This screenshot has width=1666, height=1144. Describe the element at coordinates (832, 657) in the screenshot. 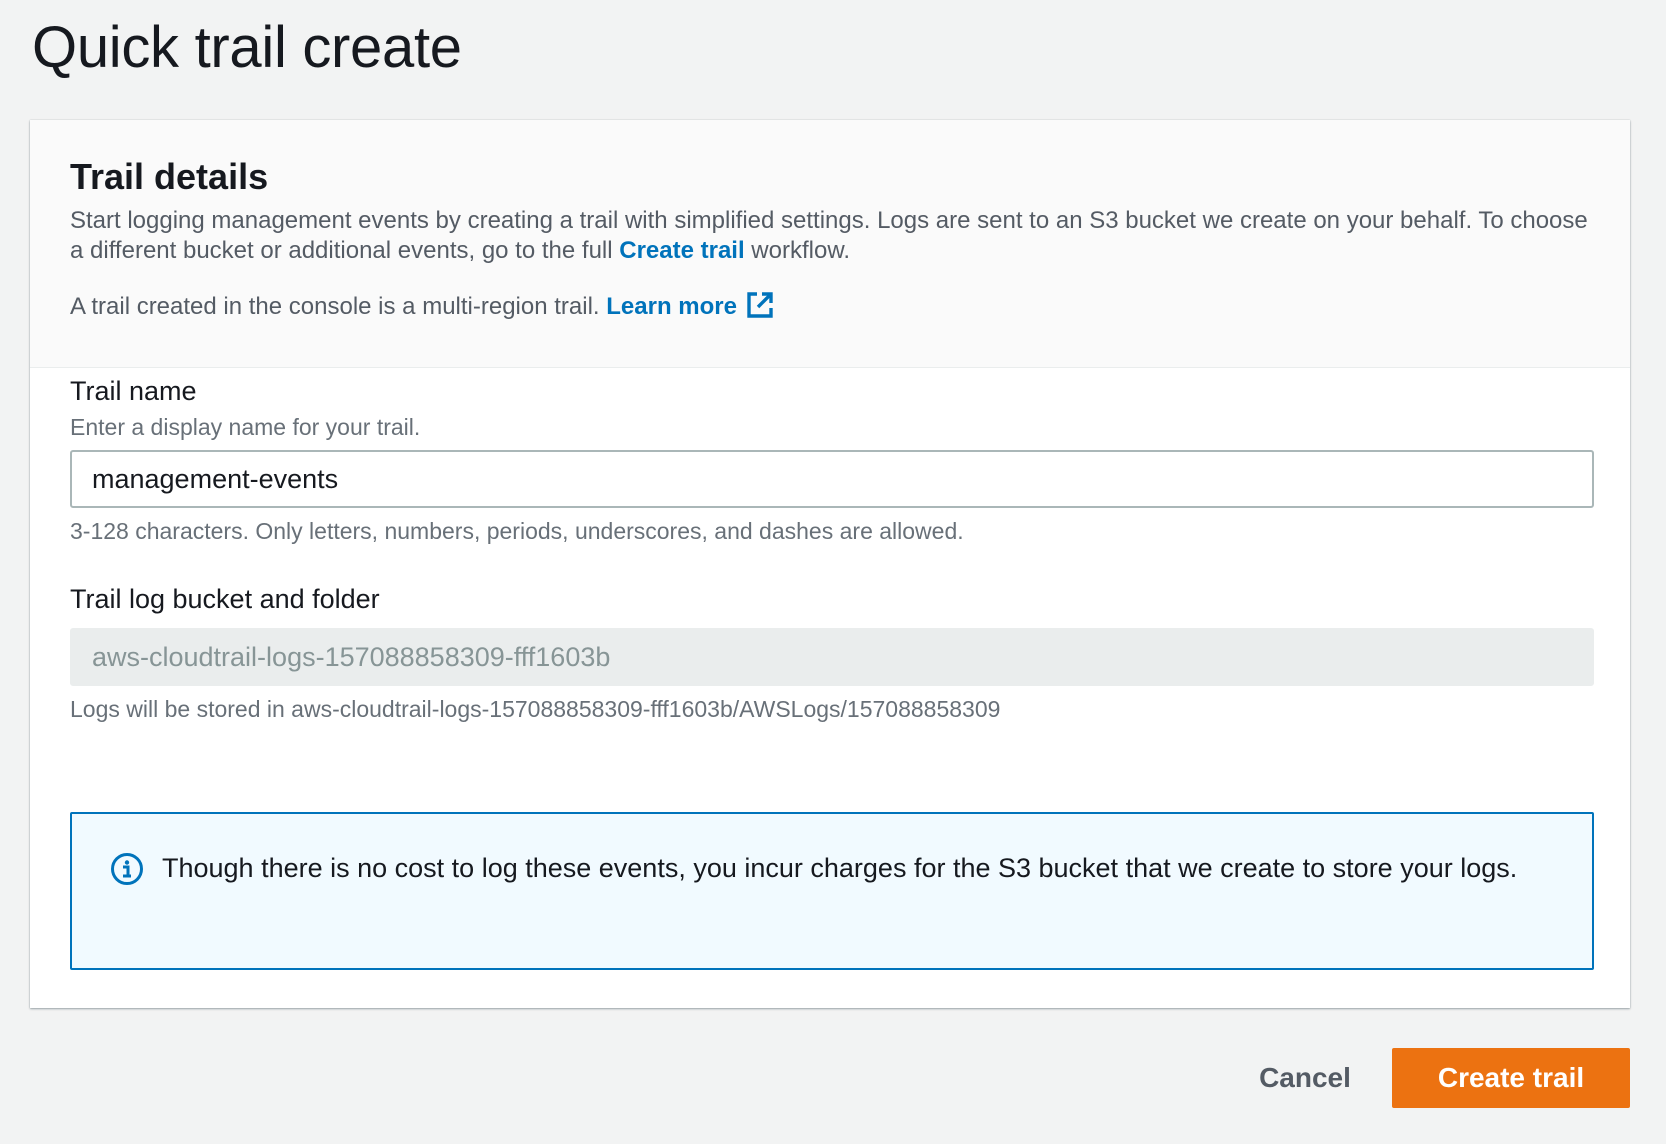

I see `bucket-input` at that location.